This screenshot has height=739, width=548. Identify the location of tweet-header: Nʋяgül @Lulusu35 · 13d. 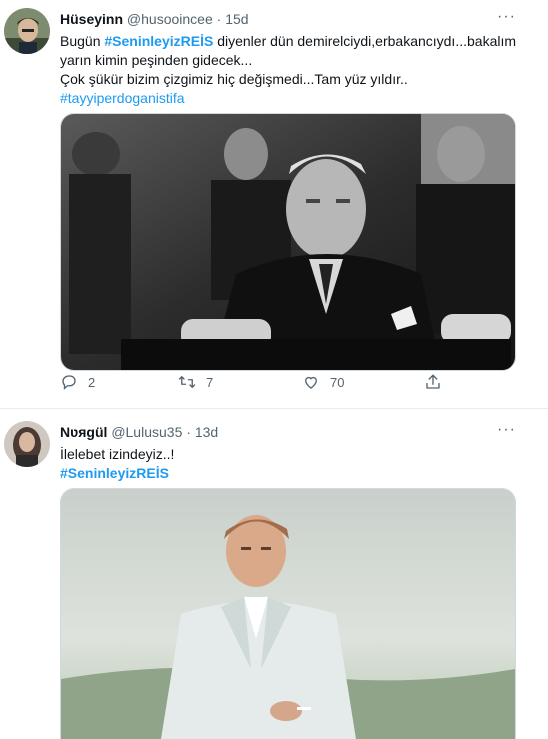
(139, 432).